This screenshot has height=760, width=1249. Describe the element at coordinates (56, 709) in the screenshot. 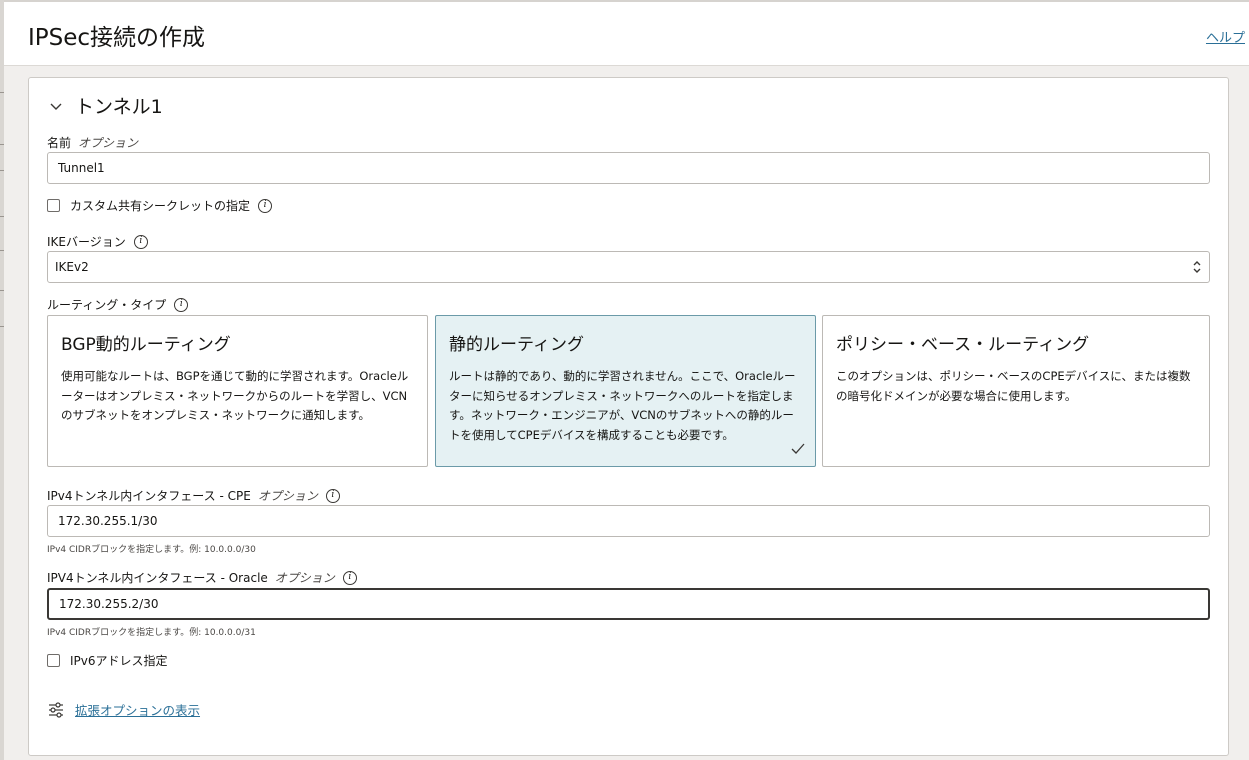

I see `sliders-icon` at that location.